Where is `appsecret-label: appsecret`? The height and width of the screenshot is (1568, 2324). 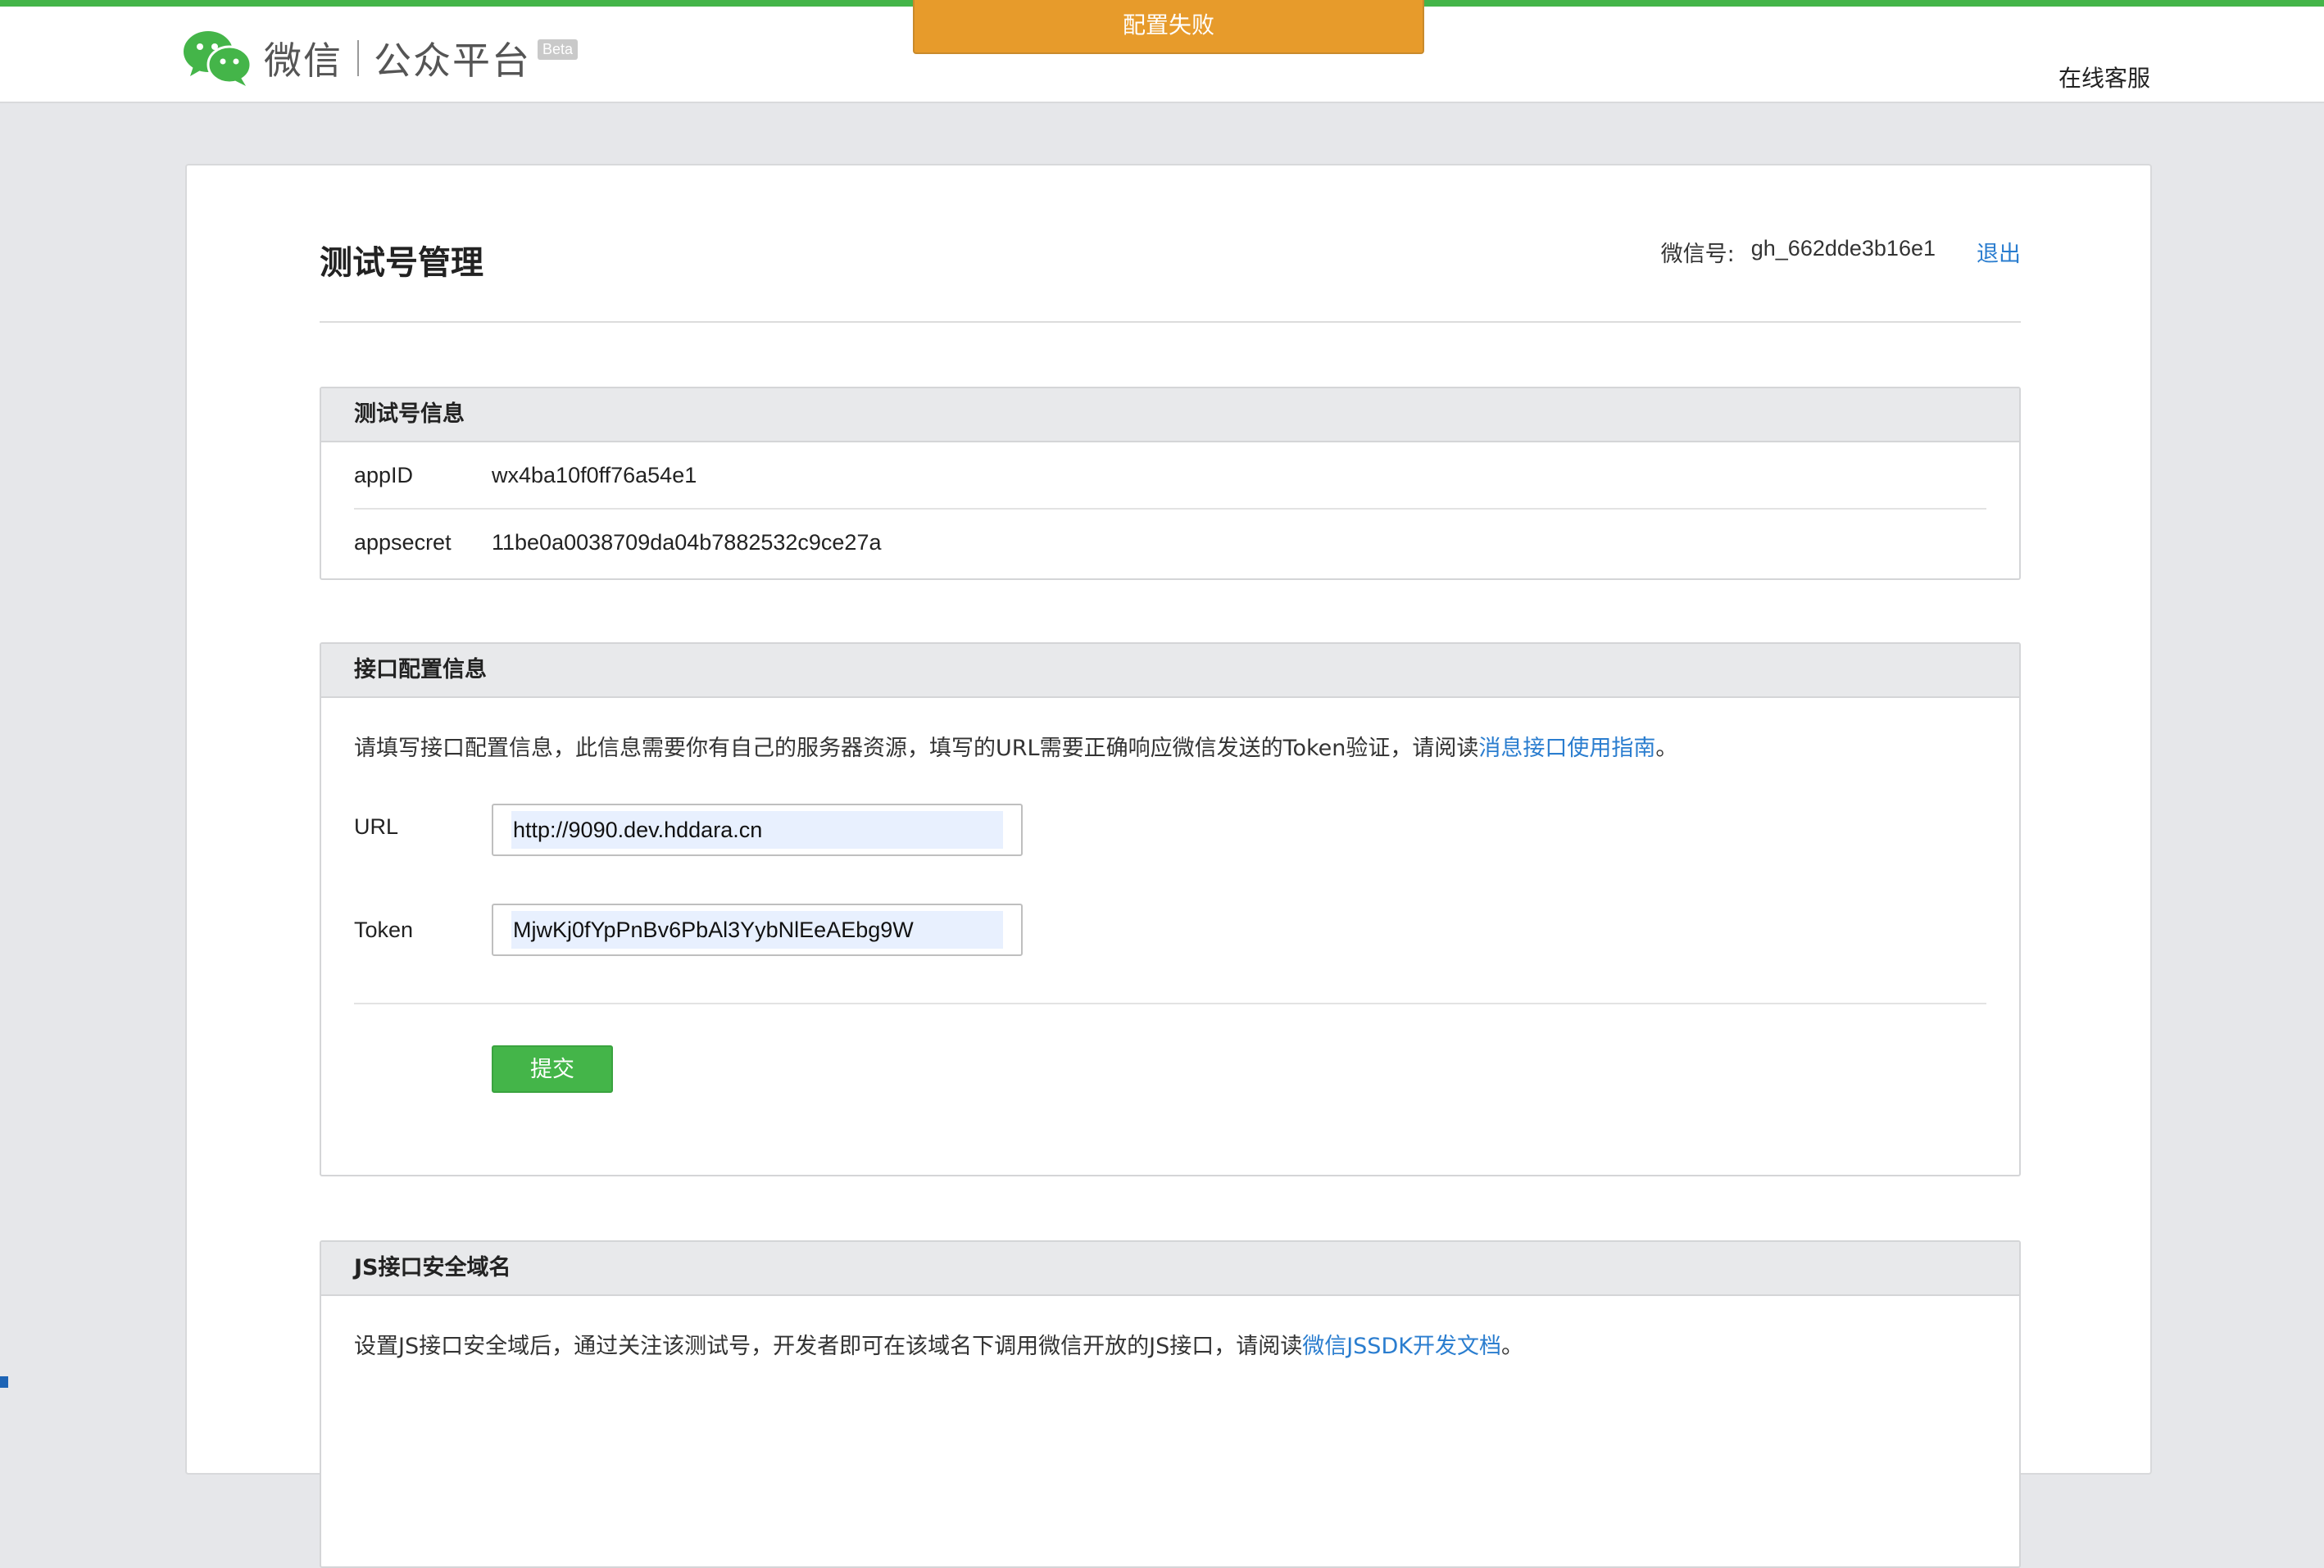 appsecret-label: appsecret is located at coordinates (403, 542).